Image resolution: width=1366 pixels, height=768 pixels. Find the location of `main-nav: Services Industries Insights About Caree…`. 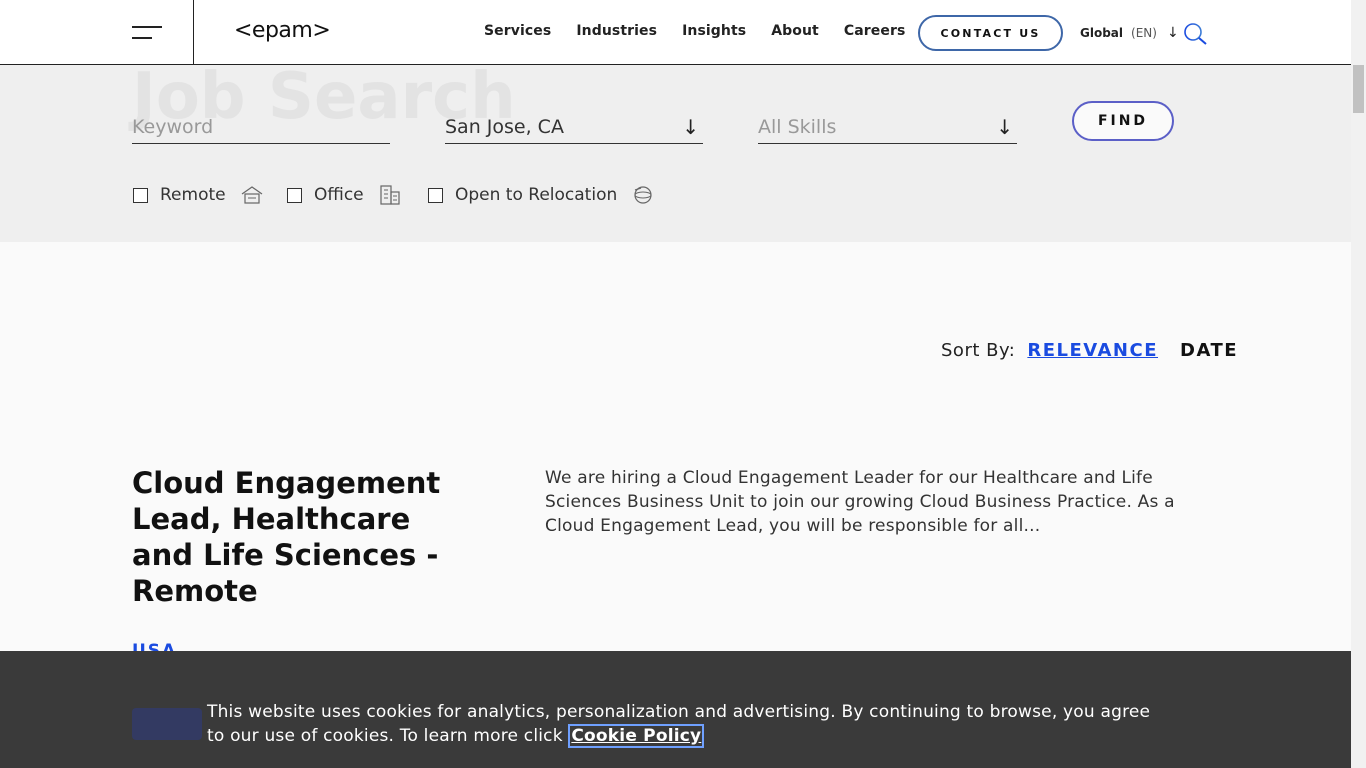

main-nav: Services Industries Insights About Caree… is located at coordinates (707, 31).